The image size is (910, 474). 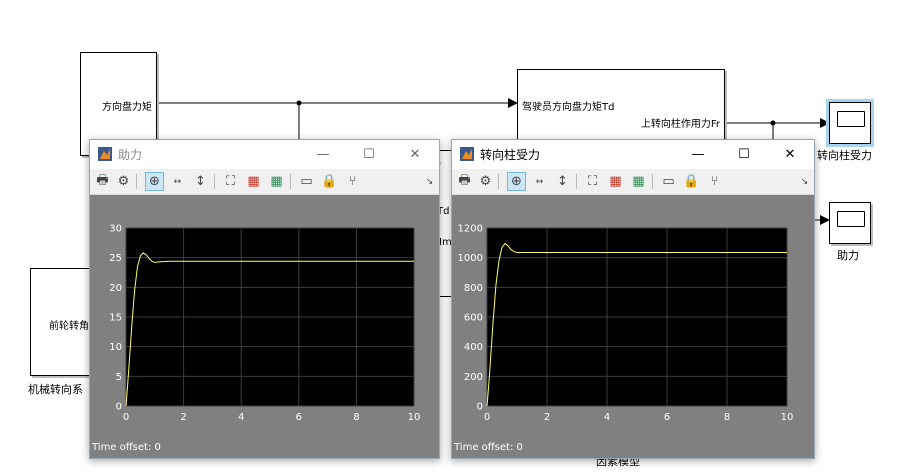 I want to click on assist-scope-label: 助力, so click(x=848, y=255).